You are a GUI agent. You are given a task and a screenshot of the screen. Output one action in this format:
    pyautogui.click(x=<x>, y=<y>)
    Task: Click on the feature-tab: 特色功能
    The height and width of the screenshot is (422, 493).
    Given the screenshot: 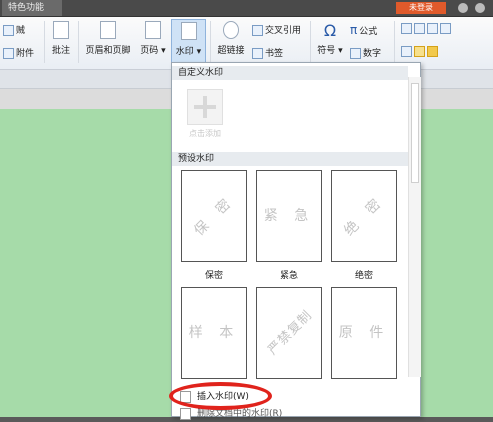 What is the action you would take?
    pyautogui.click(x=32, y=8)
    